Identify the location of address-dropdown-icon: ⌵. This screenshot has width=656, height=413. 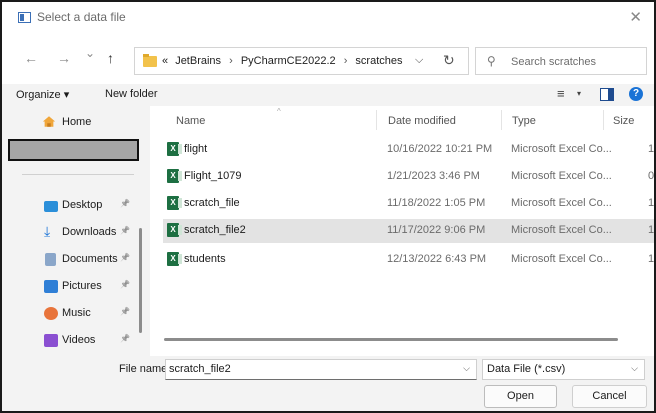
(419, 60).